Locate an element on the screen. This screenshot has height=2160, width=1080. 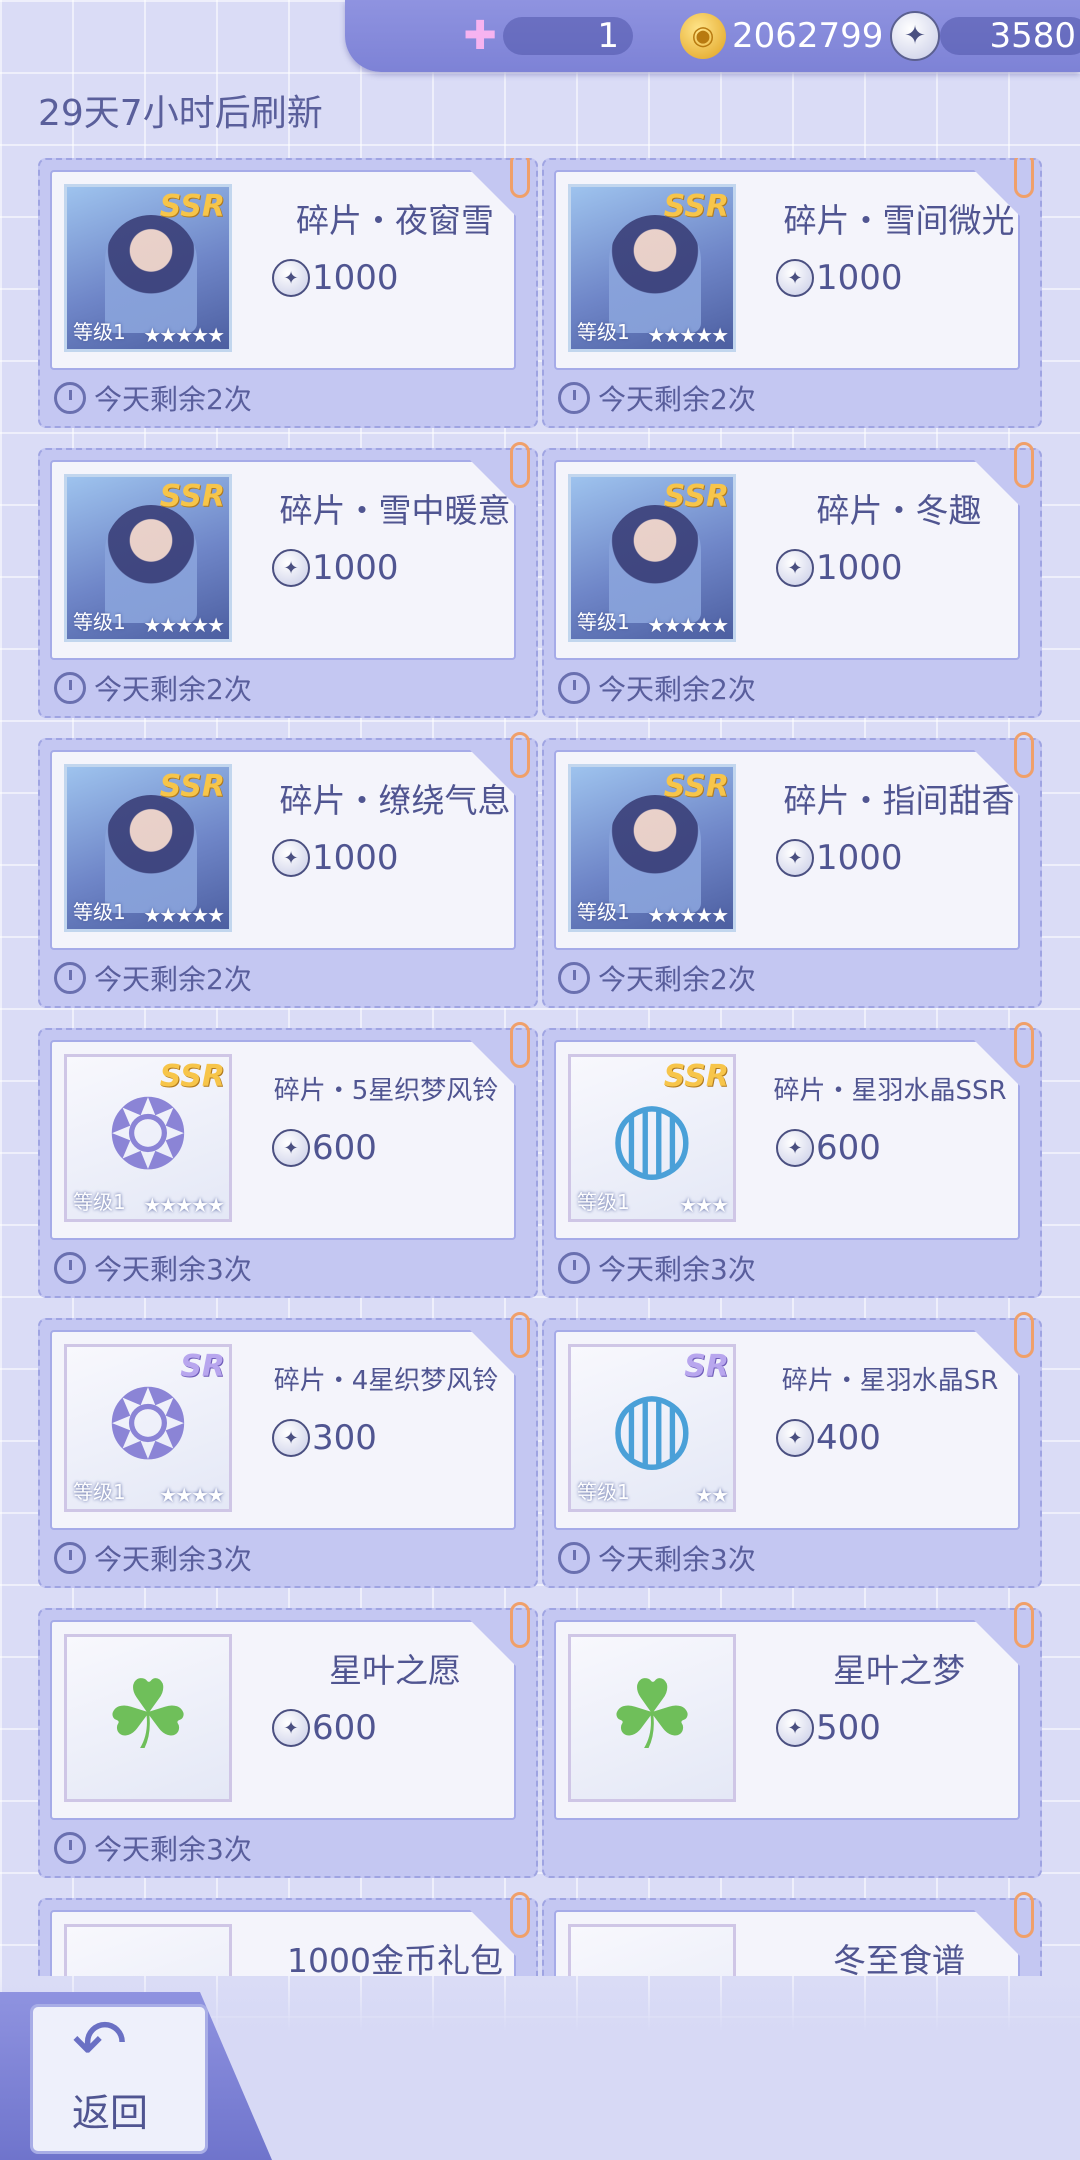
shop-item-card: ❂ SR 等级1 ★★★★ 碎片・4星织梦风铃 ✦ 300 今天剩余3次 is located at coordinates (288, 1450).